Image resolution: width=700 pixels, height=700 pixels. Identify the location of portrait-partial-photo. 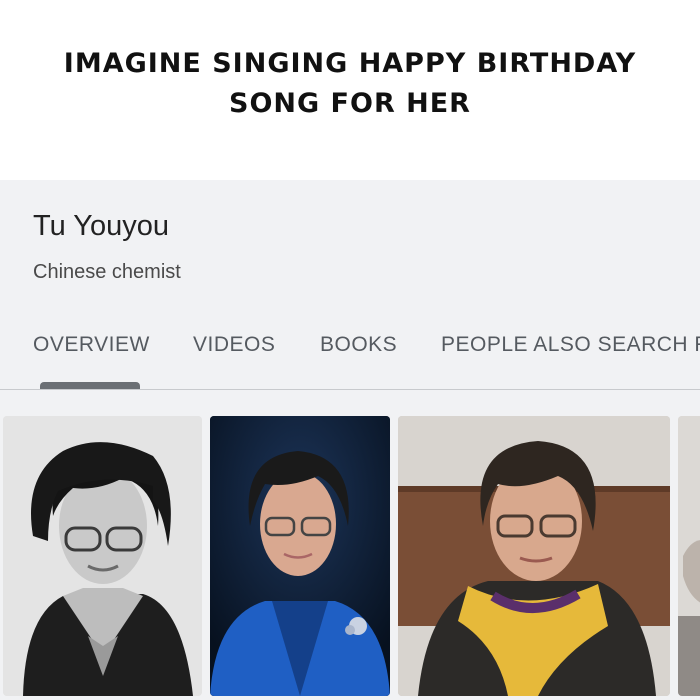
(689, 556).